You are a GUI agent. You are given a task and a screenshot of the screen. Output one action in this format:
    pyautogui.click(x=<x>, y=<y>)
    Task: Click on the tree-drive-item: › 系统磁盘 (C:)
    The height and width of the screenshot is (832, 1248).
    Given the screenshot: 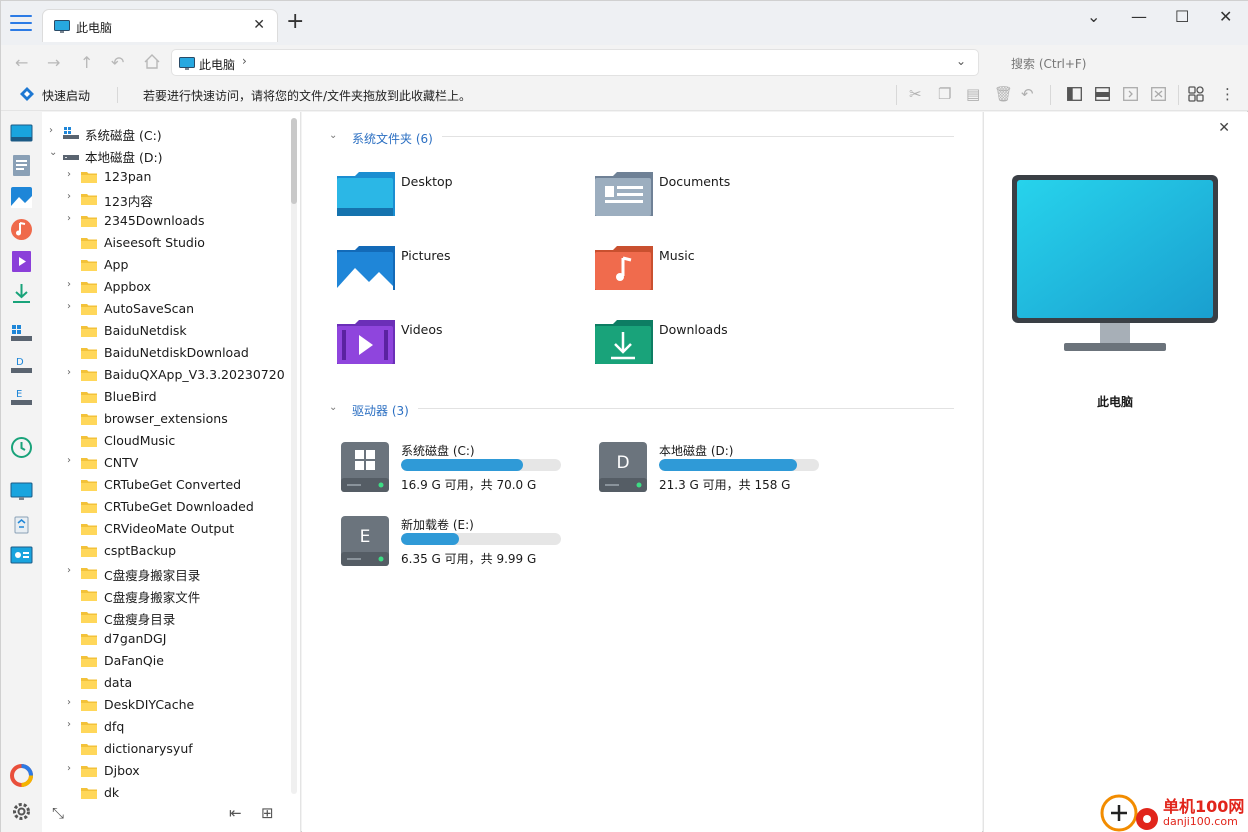 What is the action you would take?
    pyautogui.click(x=164, y=133)
    